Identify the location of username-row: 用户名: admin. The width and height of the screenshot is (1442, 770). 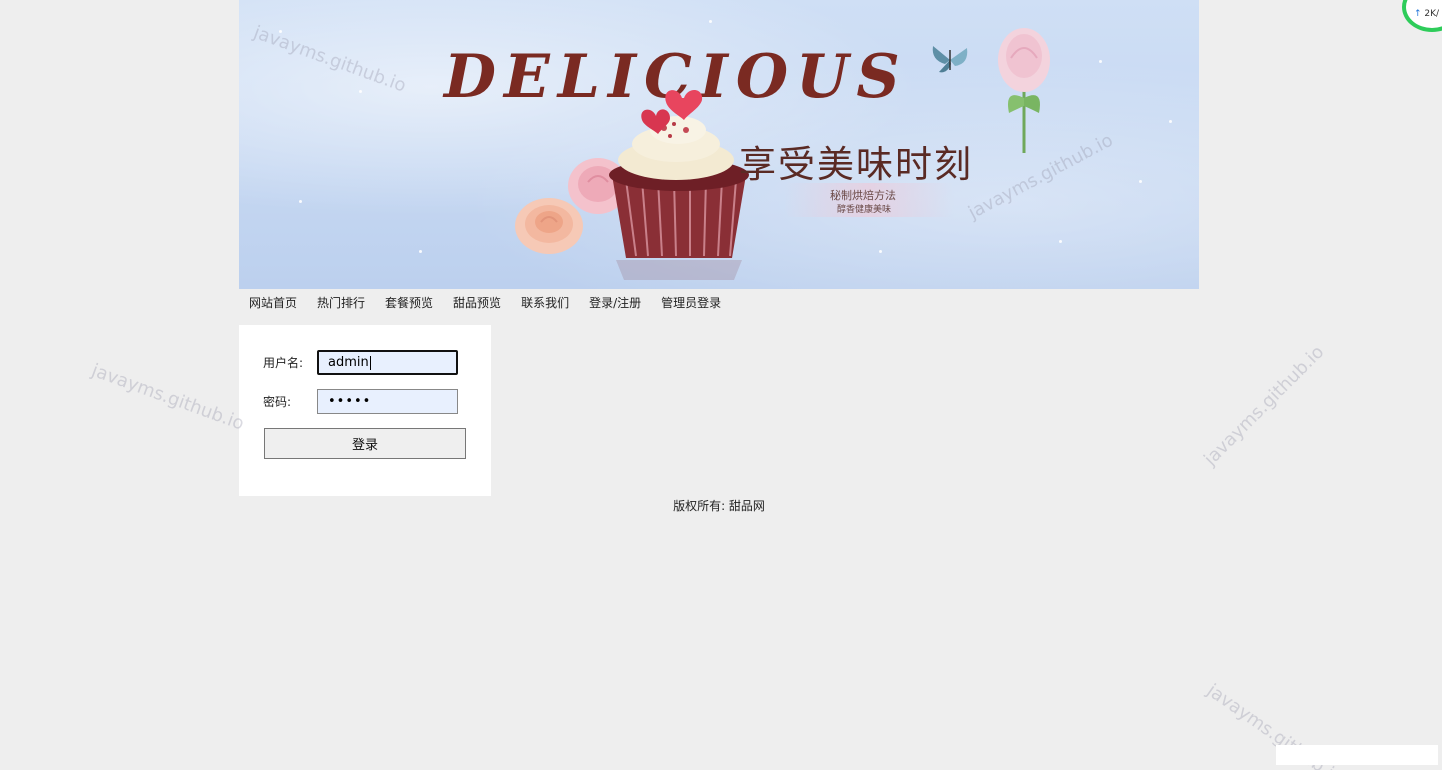
(360, 362).